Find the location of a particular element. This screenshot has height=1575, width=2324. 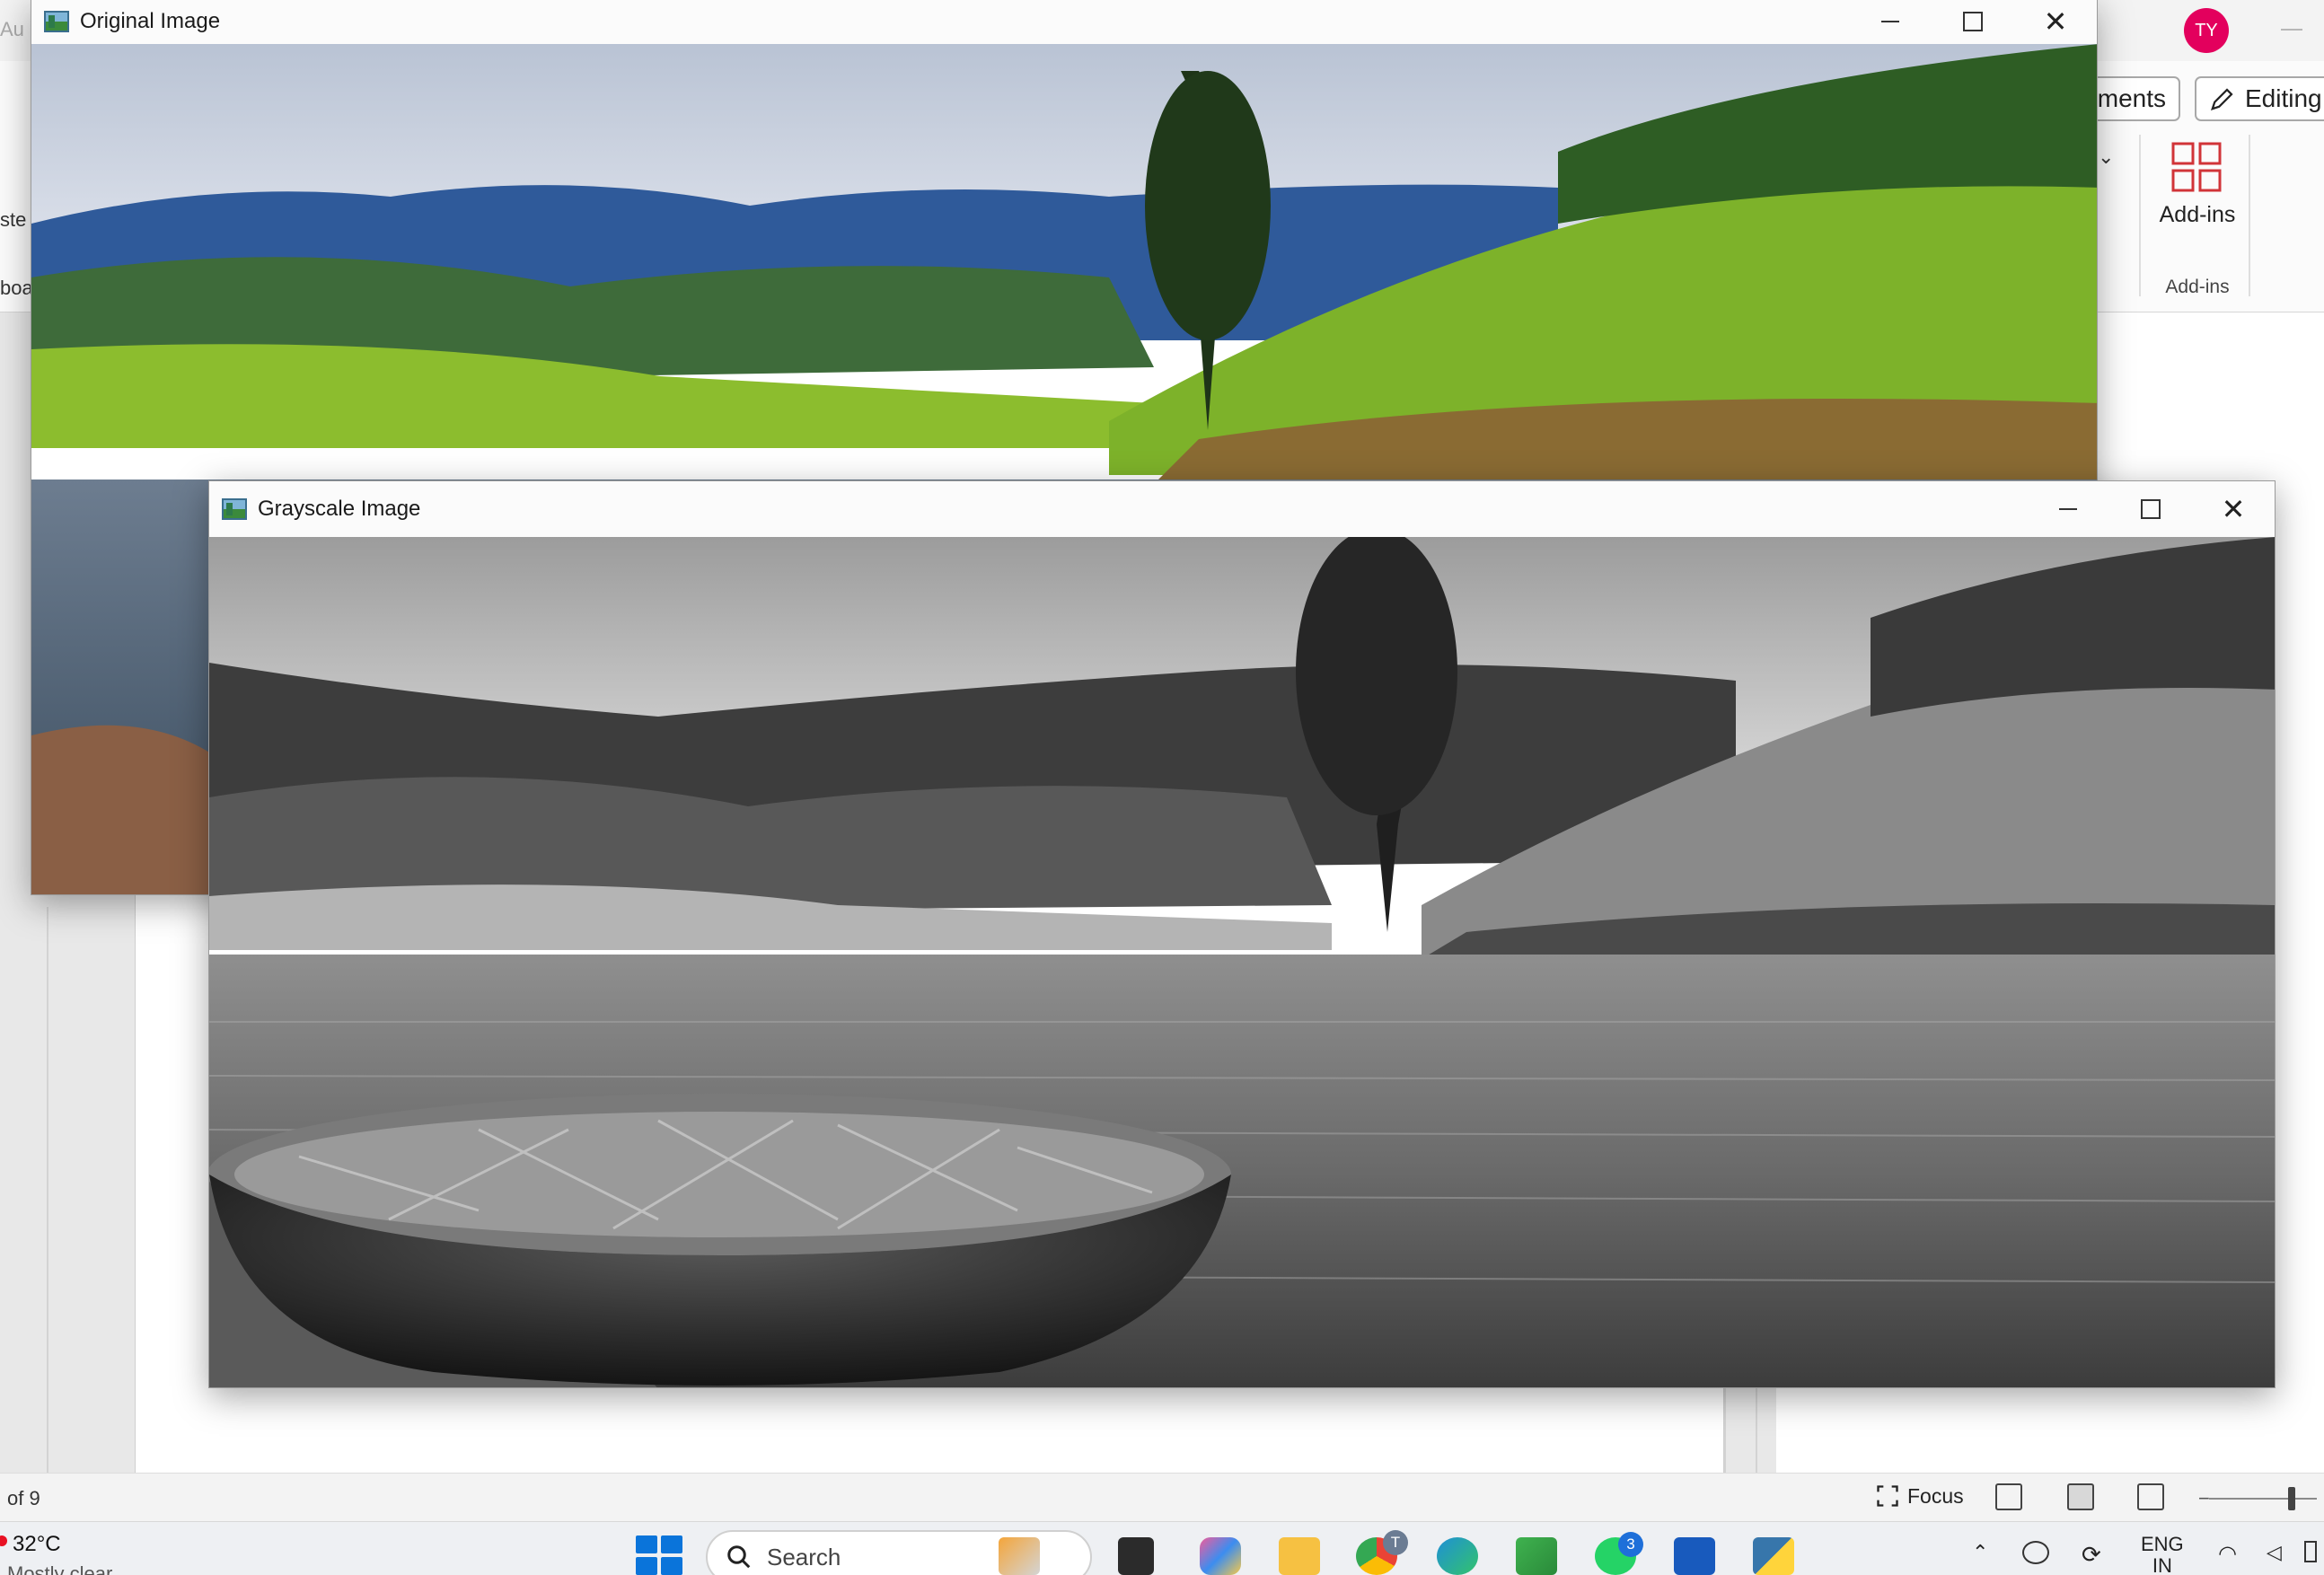

window-title: Grayscale Image is located at coordinates (340, 509).